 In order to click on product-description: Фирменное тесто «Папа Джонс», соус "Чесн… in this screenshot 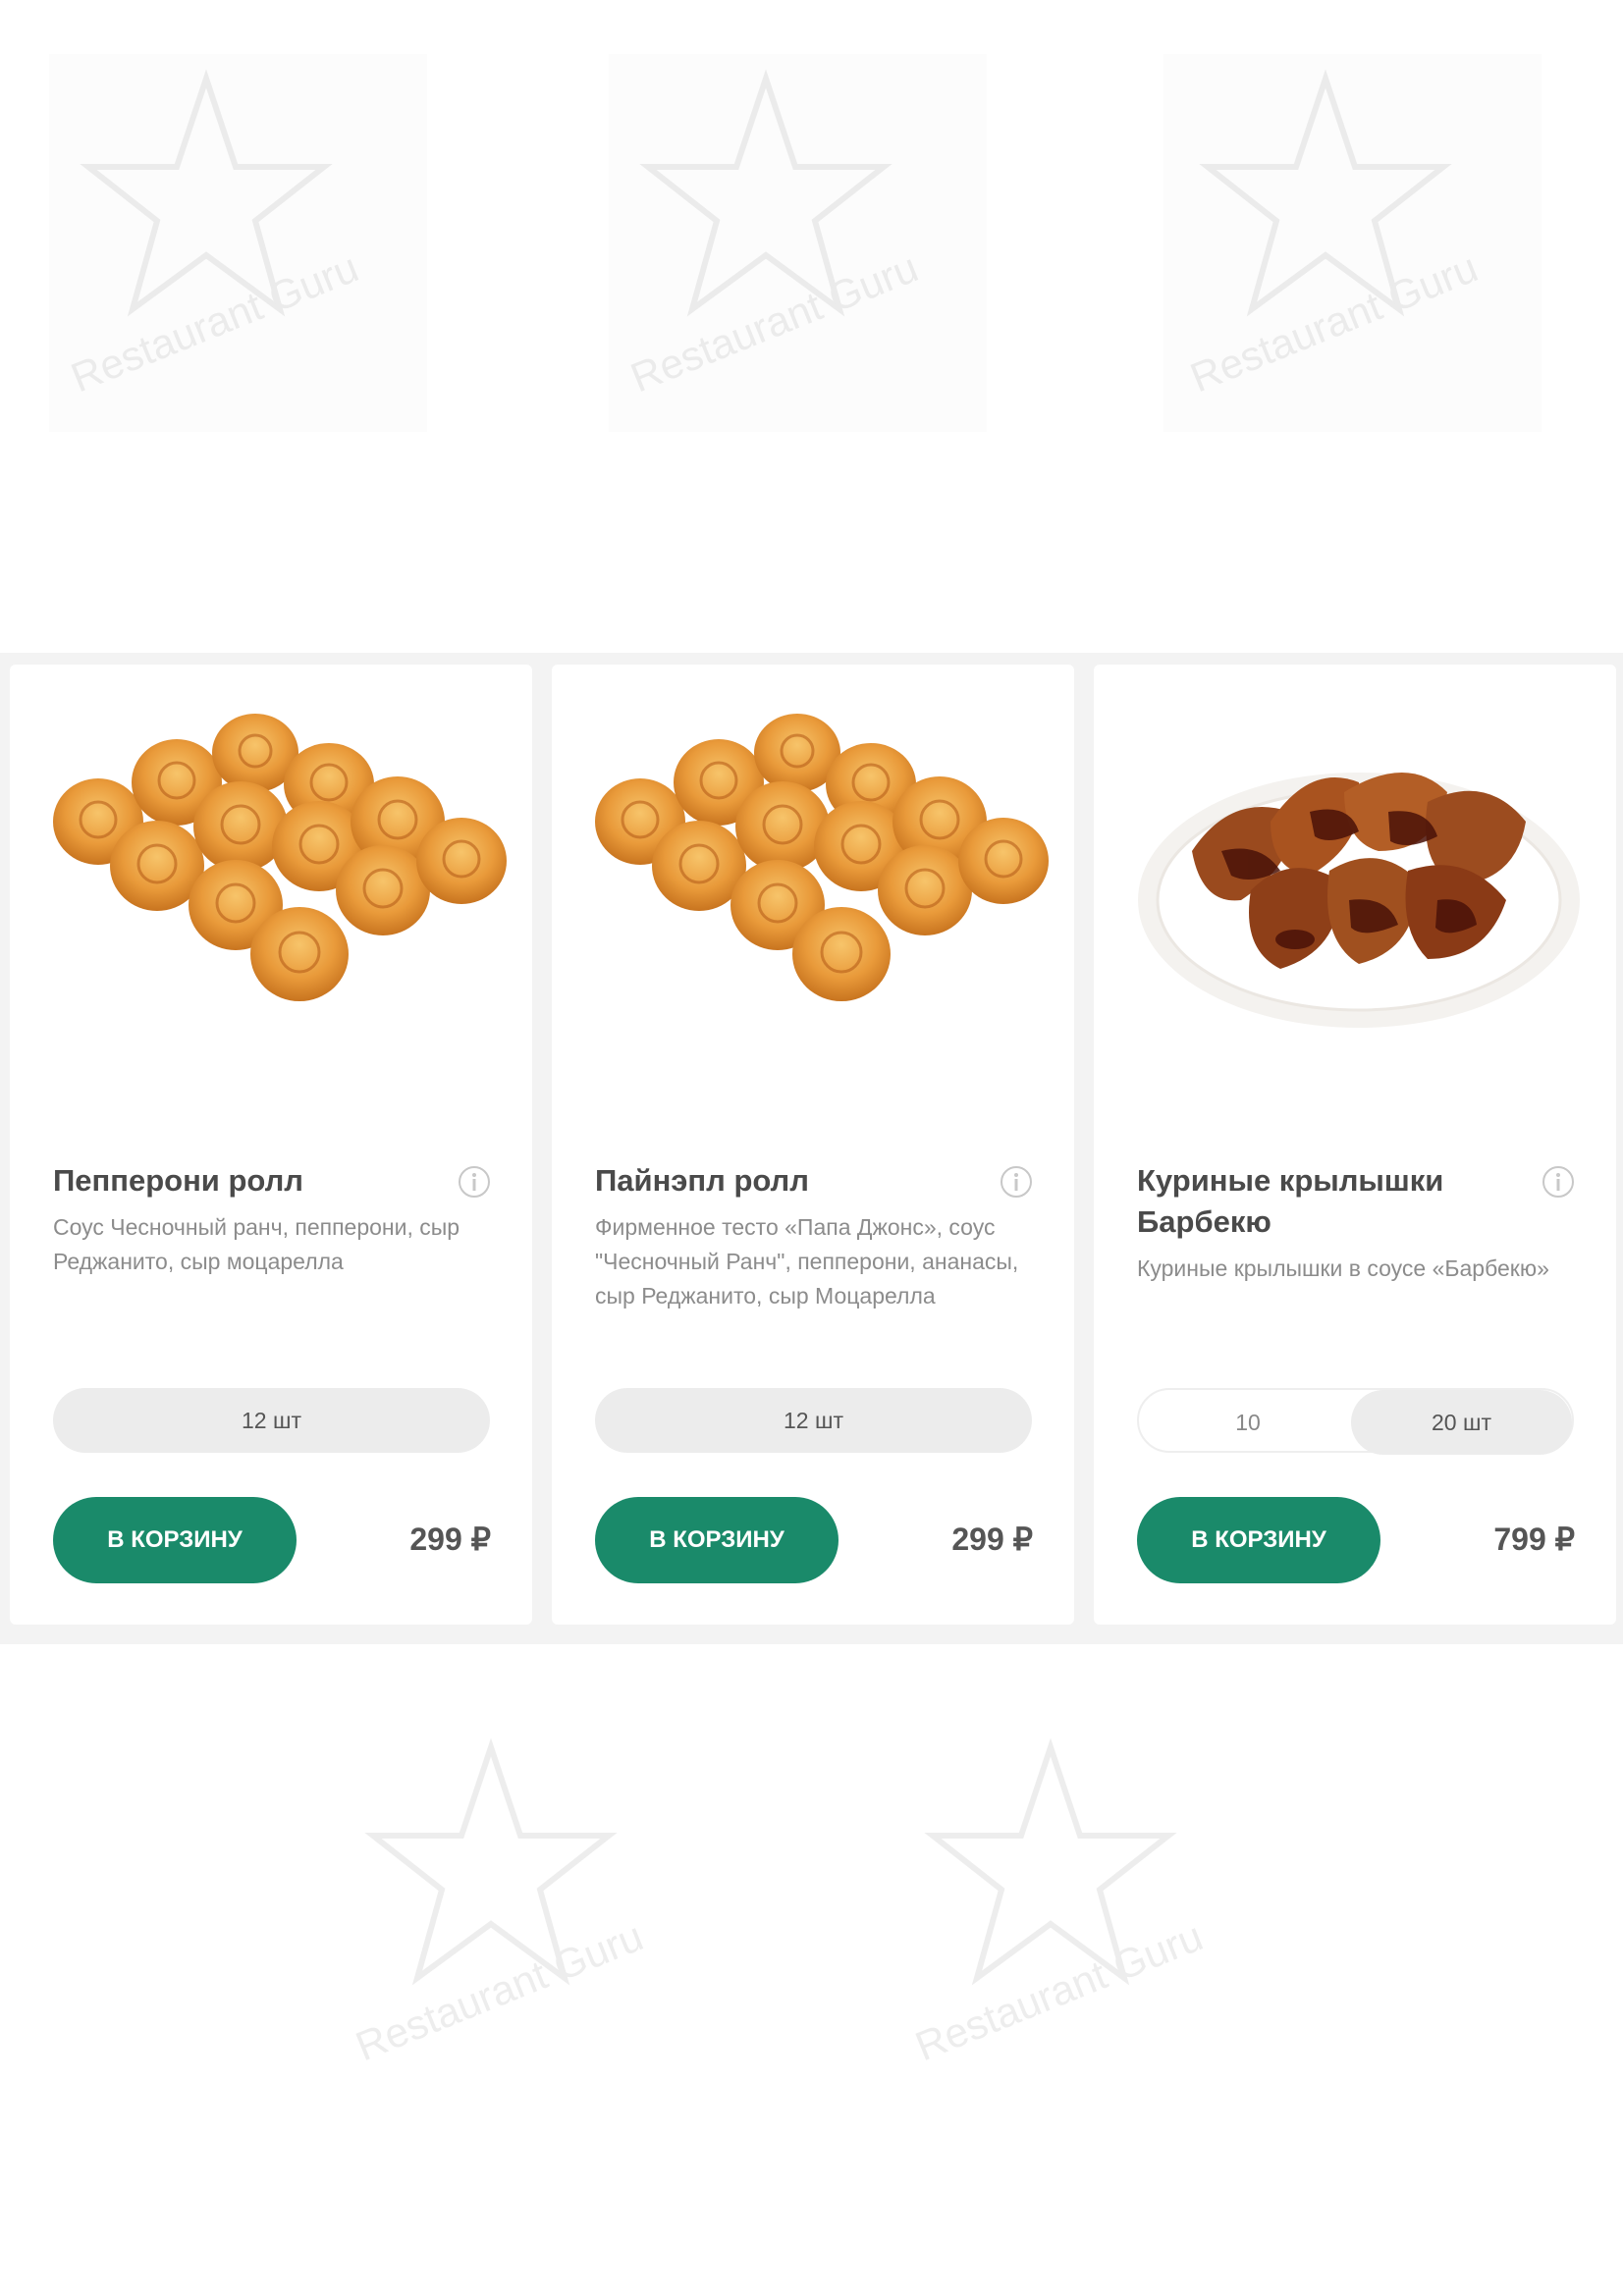, I will do `click(807, 1261)`.